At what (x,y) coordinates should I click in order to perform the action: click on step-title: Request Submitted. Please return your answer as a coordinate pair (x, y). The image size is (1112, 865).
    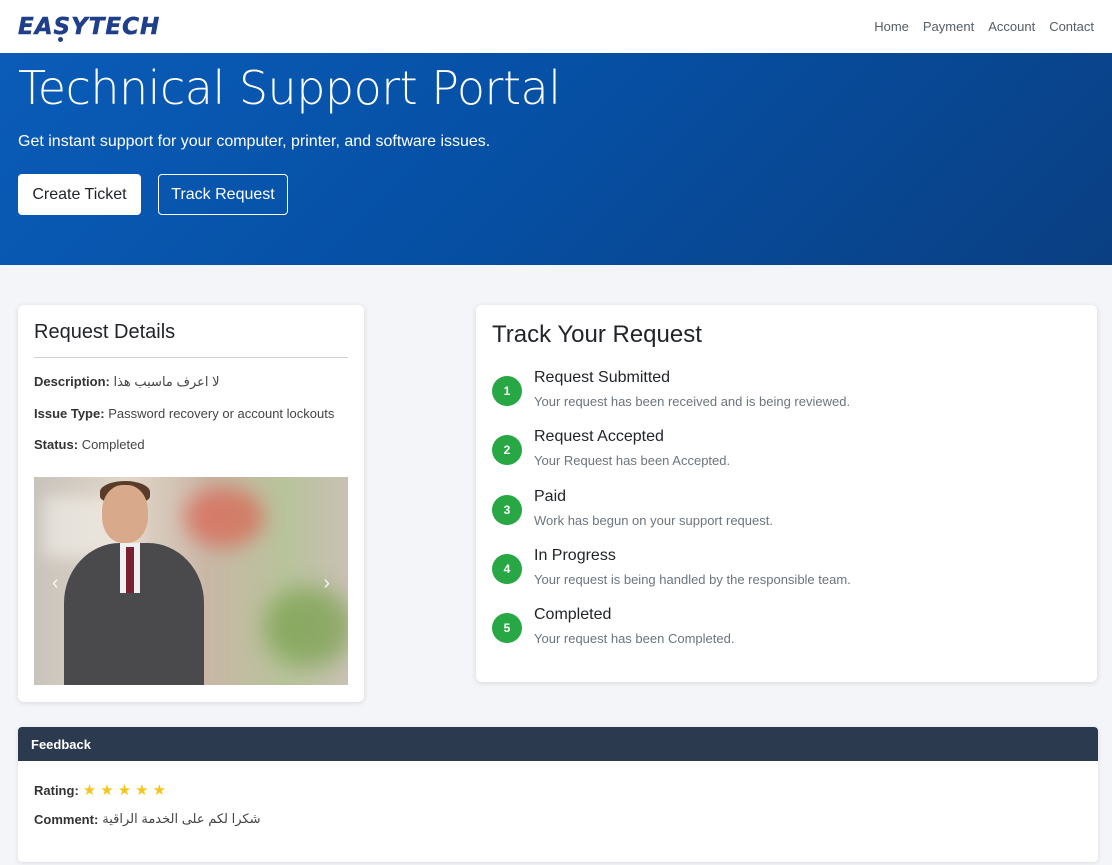
    Looking at the image, I should click on (602, 377).